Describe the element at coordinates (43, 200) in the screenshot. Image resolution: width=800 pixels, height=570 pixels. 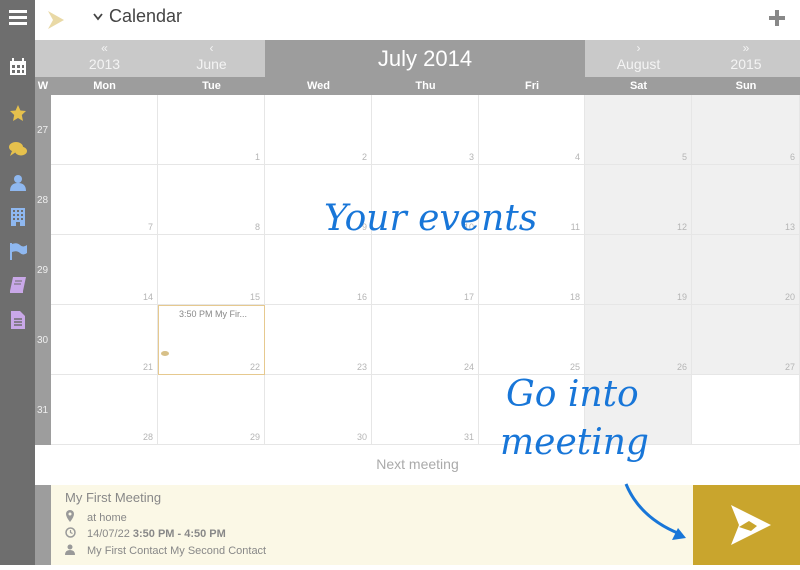
I see `week-number: 28` at that location.